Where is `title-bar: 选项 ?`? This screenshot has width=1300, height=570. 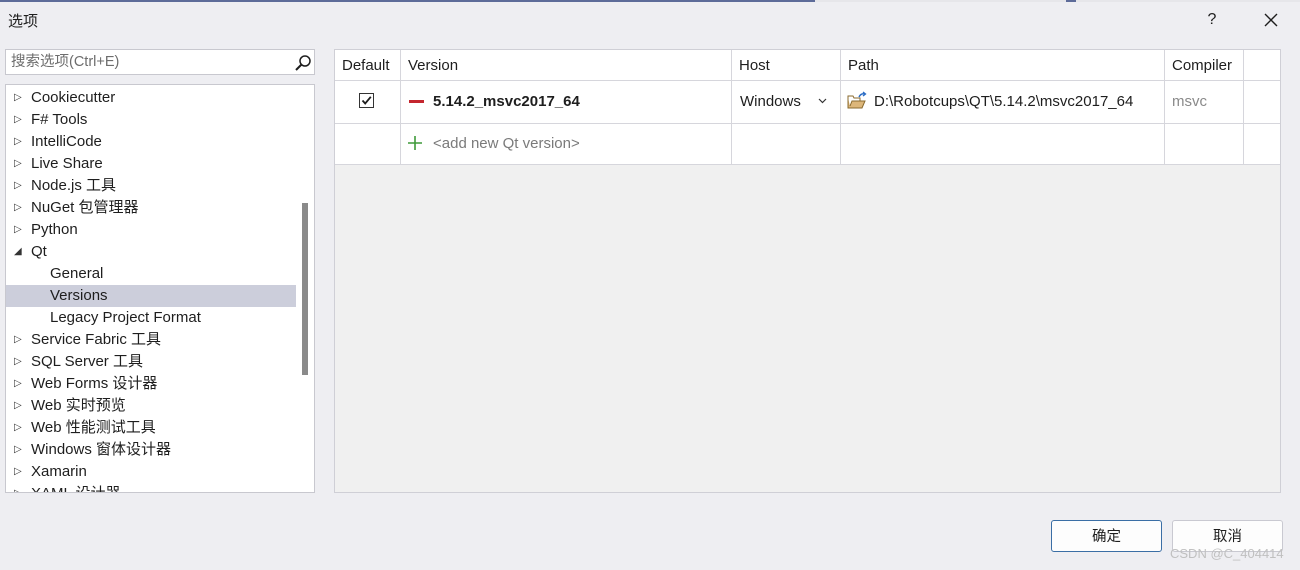
title-bar: 选项 ? is located at coordinates (650, 20).